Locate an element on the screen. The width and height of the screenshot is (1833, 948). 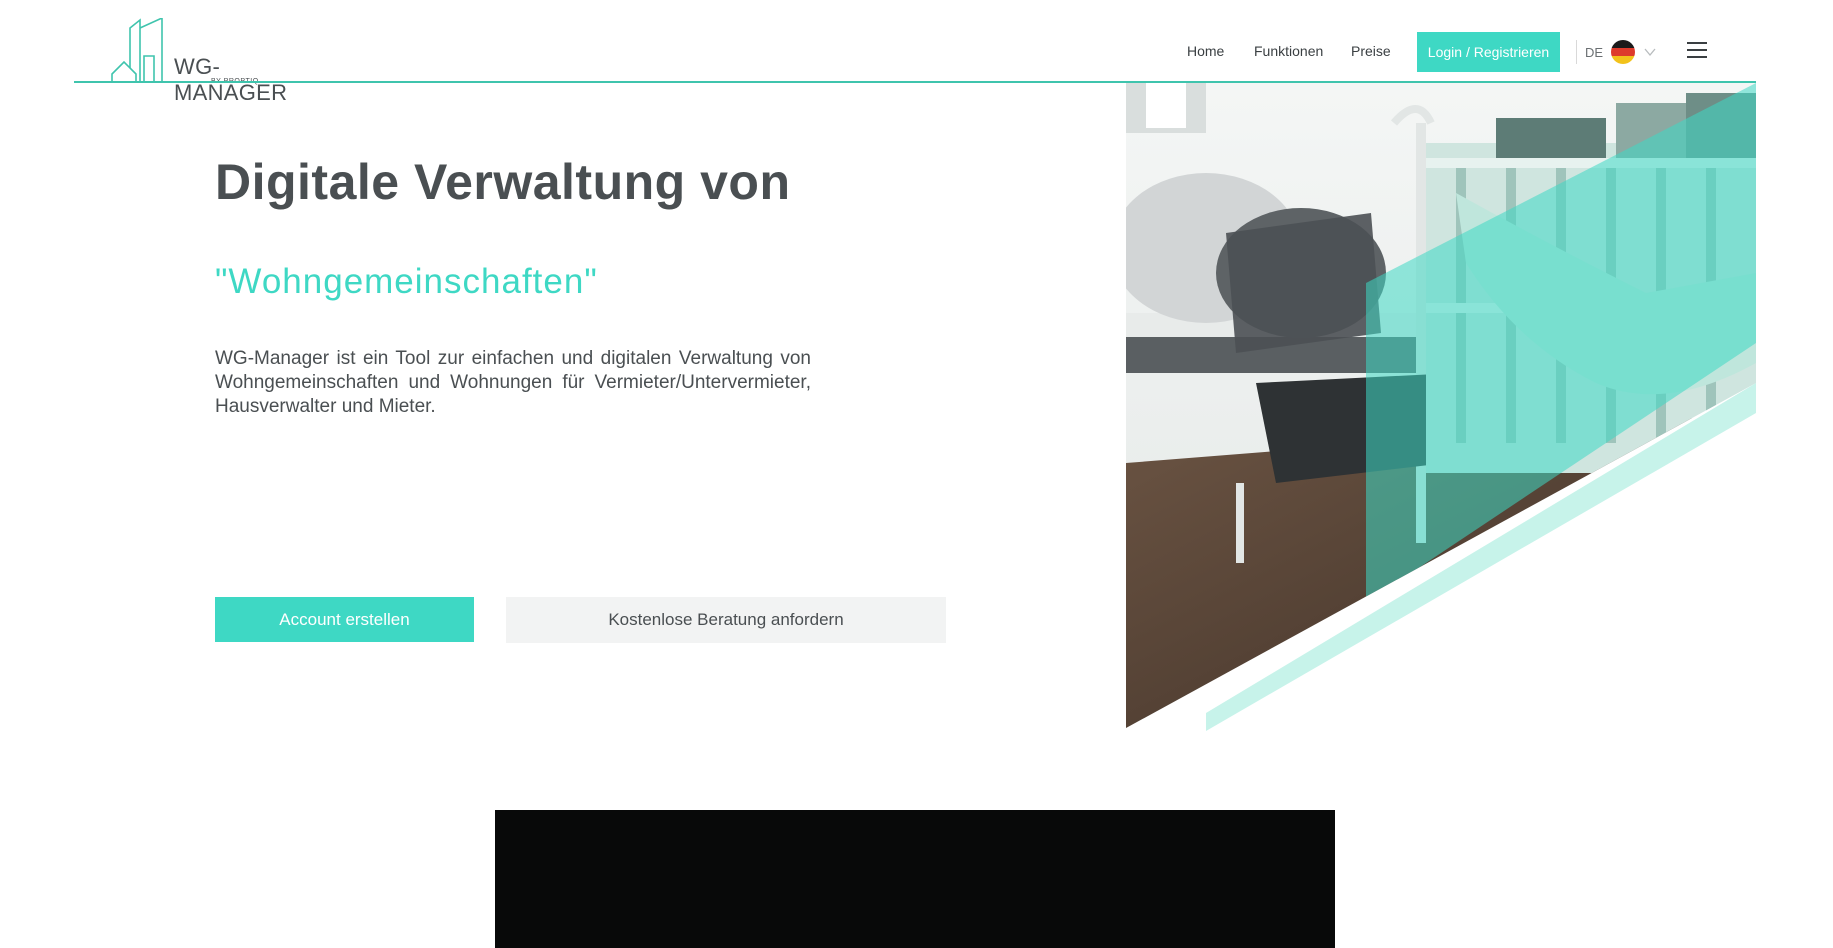
language-selector: DE is located at coordinates (1621, 52).